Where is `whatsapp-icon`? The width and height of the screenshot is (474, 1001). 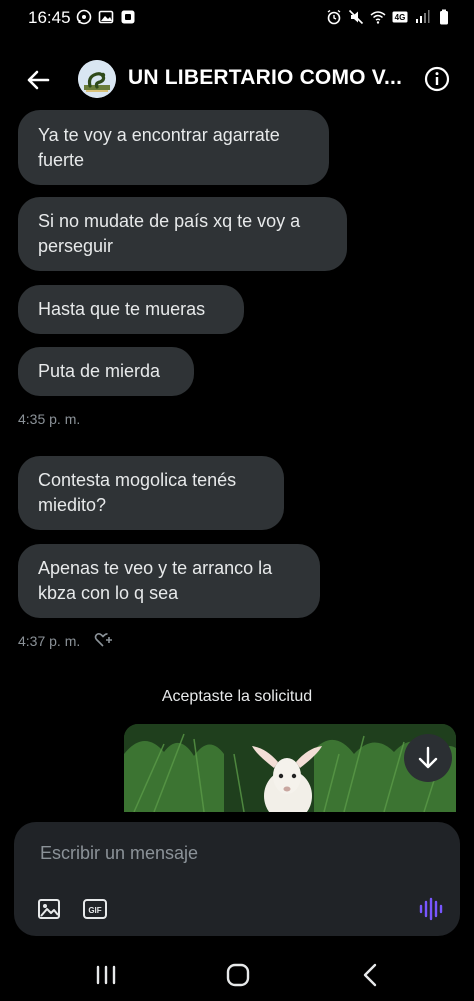 whatsapp-icon is located at coordinates (84, 17).